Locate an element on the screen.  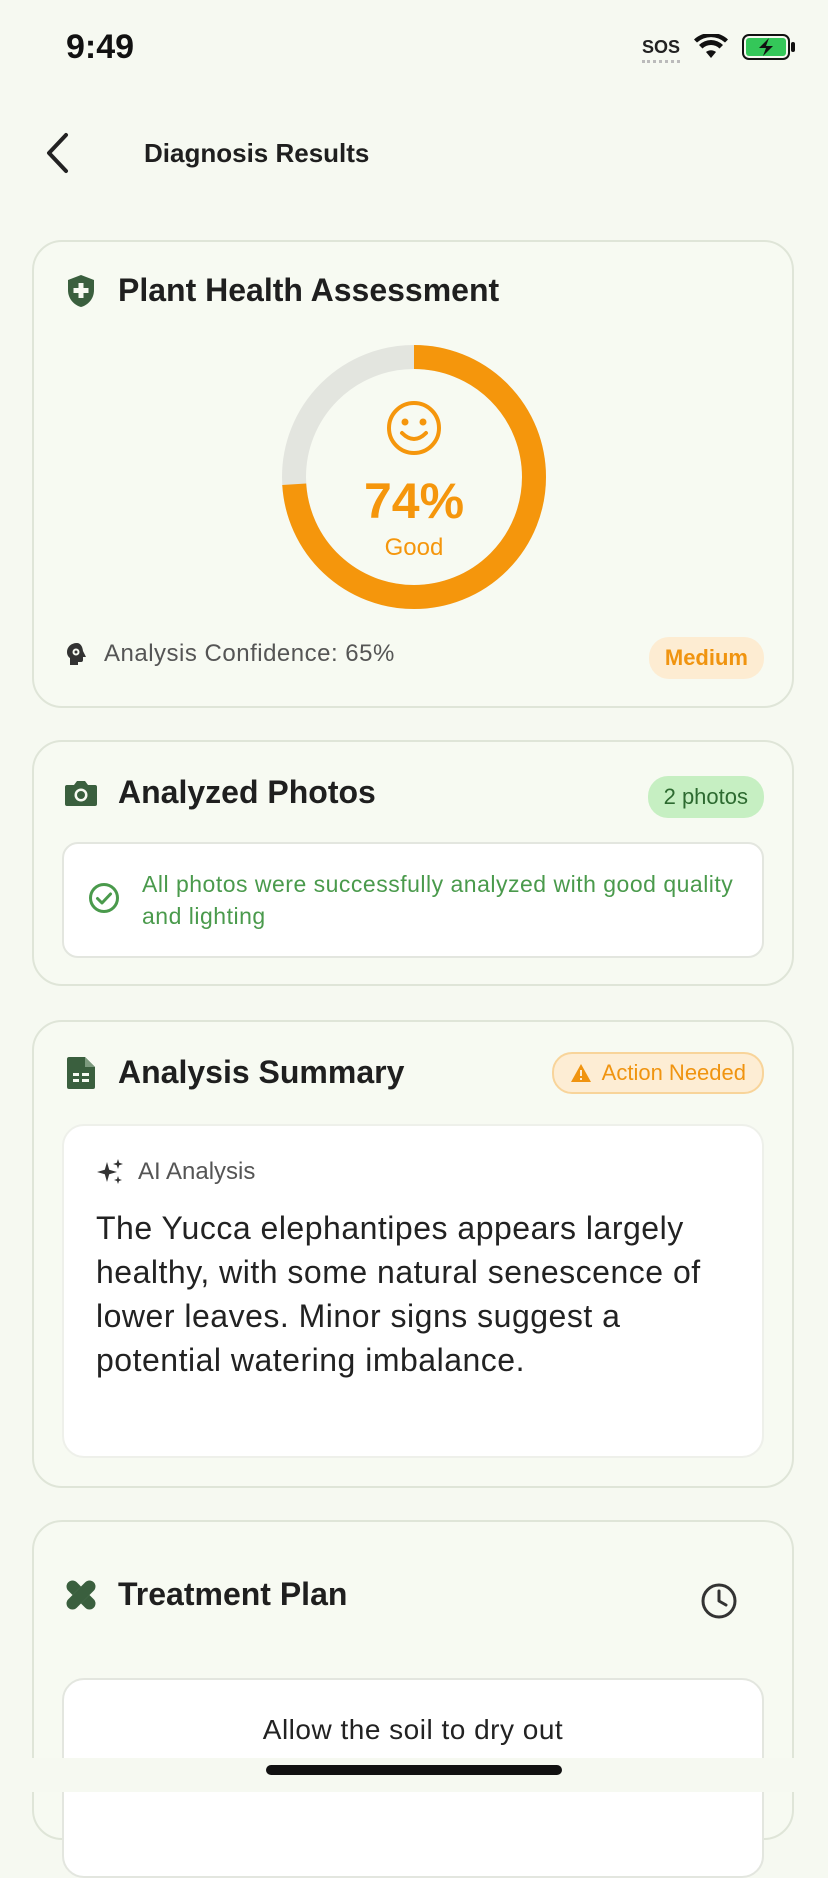
back-button is located at coordinates (57, 153).